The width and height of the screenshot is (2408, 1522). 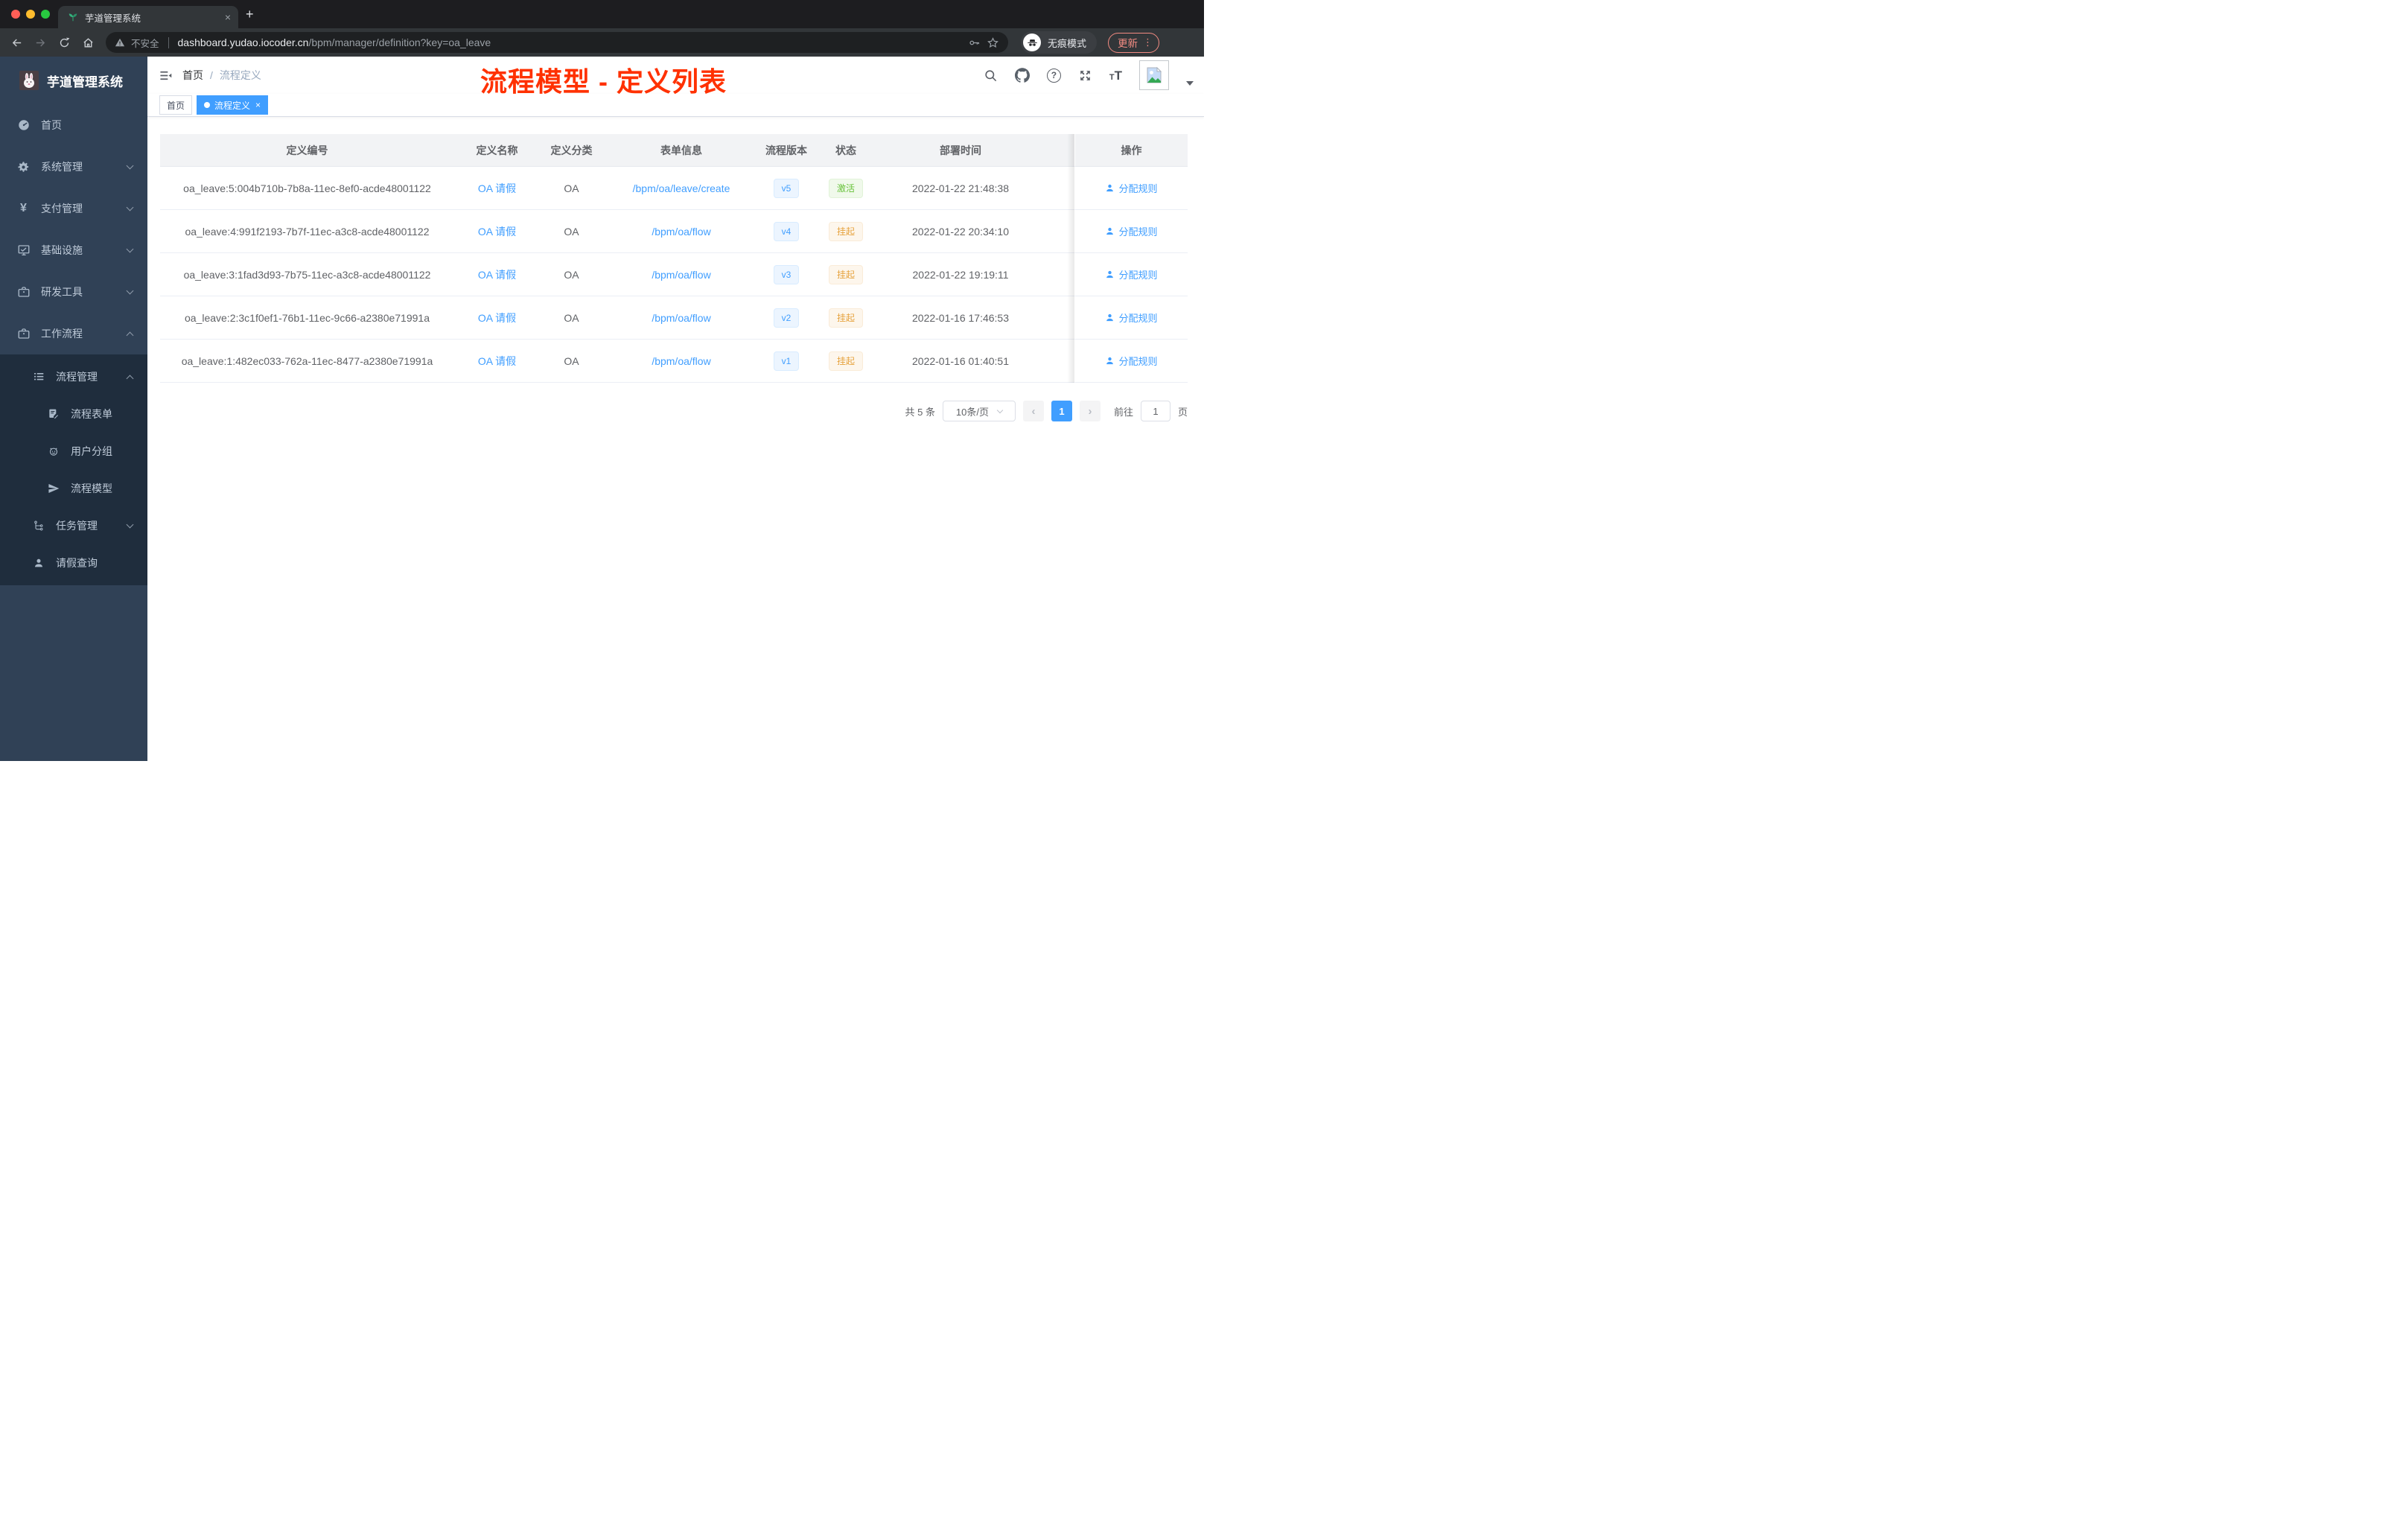 I want to click on zoom-window-button, so click(x=45, y=14).